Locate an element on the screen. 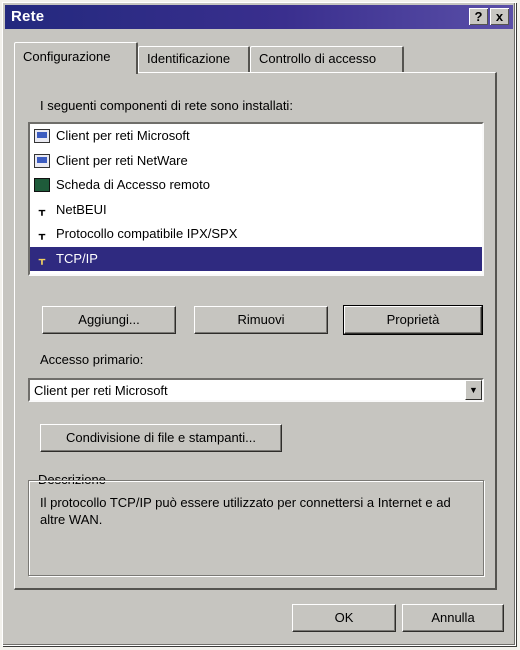  close-button: x is located at coordinates (499, 16).